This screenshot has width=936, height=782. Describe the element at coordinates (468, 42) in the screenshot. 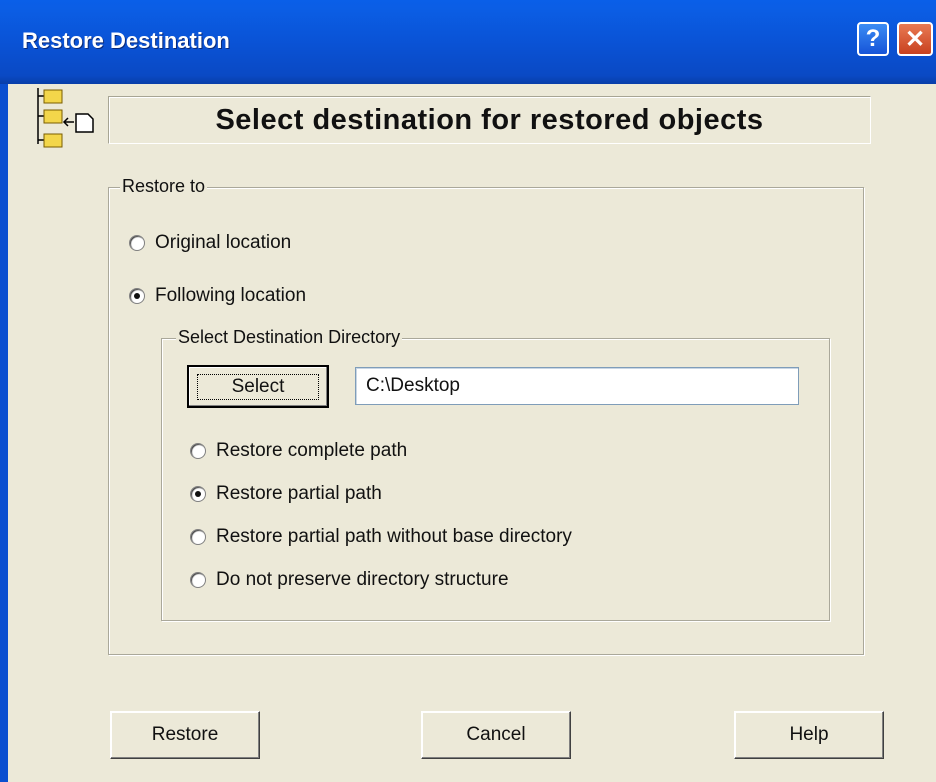

I see `title-bar: Restore Destination ? ✕` at that location.